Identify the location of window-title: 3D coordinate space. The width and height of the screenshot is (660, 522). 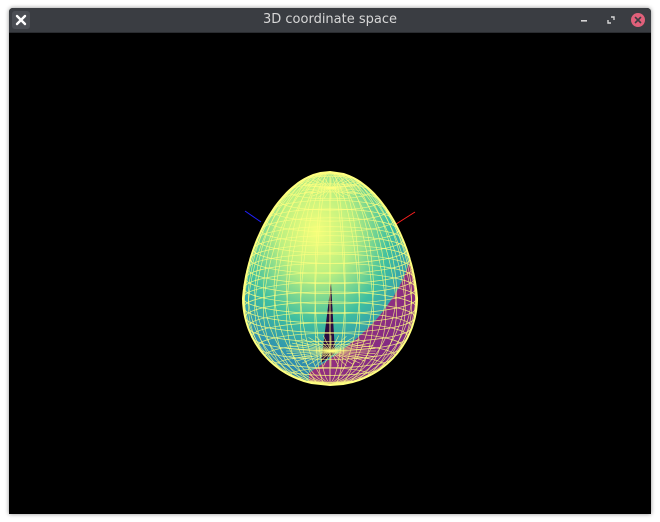
(330, 19).